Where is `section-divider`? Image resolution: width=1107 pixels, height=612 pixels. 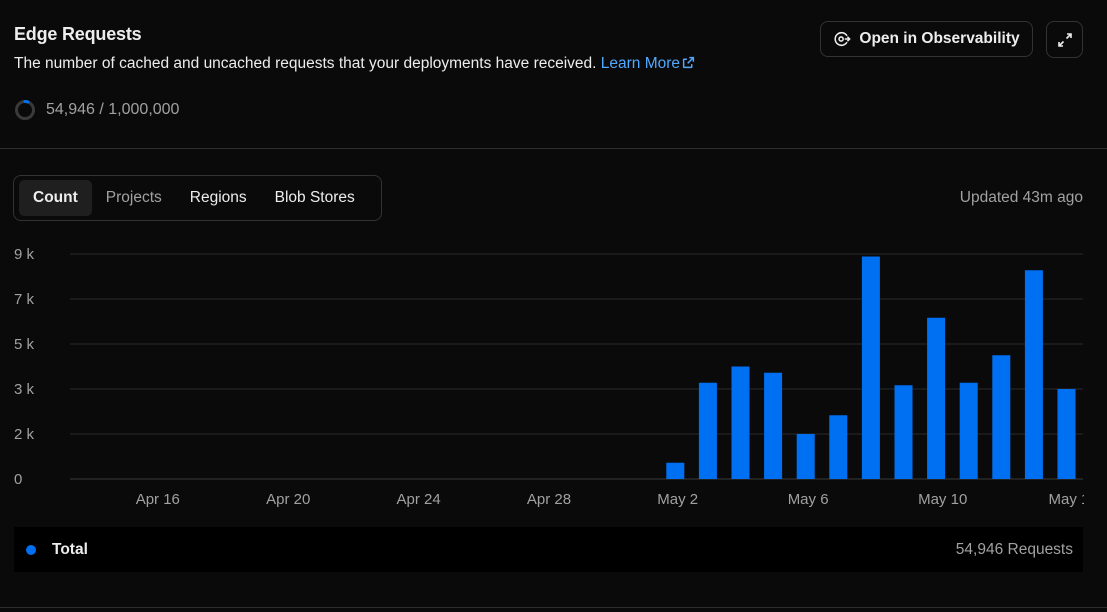 section-divider is located at coordinates (553, 148).